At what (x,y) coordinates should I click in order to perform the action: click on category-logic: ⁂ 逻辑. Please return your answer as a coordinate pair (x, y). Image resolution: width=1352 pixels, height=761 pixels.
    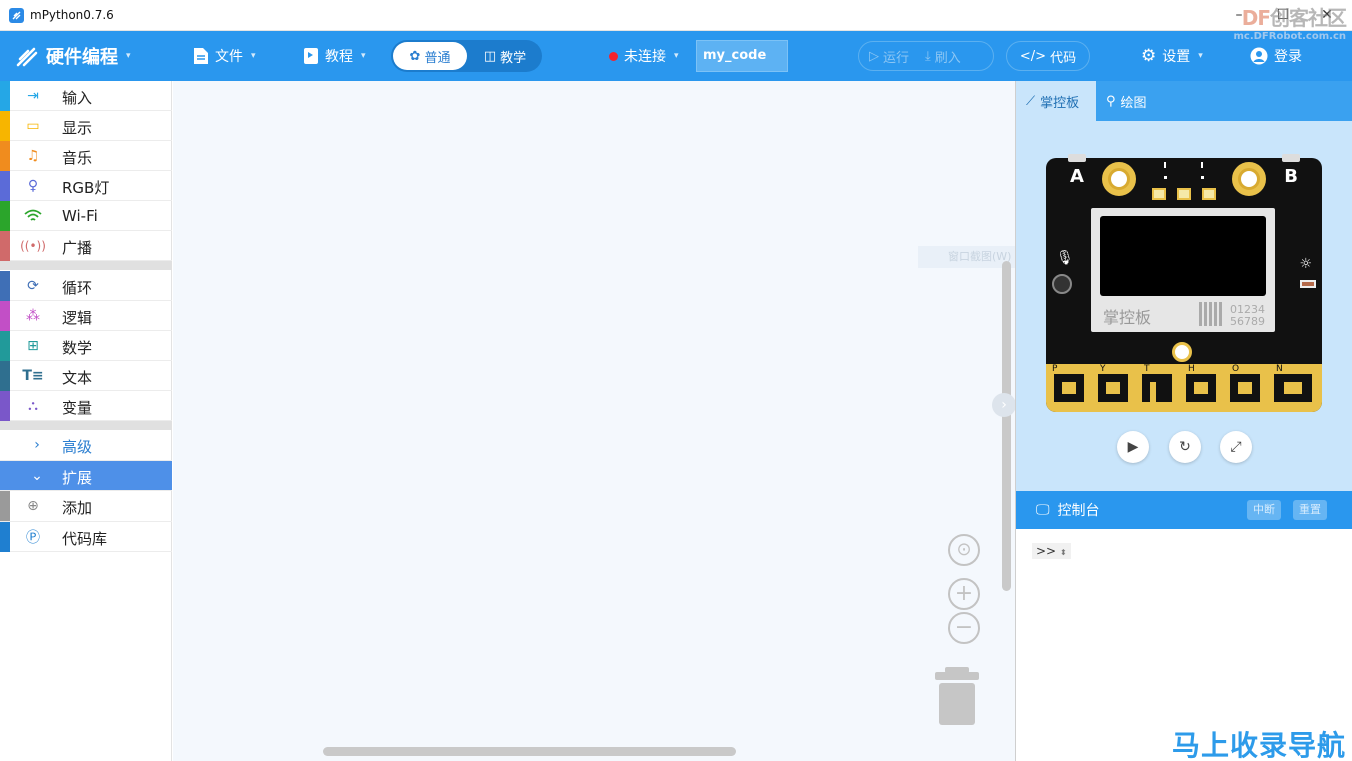
    Looking at the image, I should click on (86, 316).